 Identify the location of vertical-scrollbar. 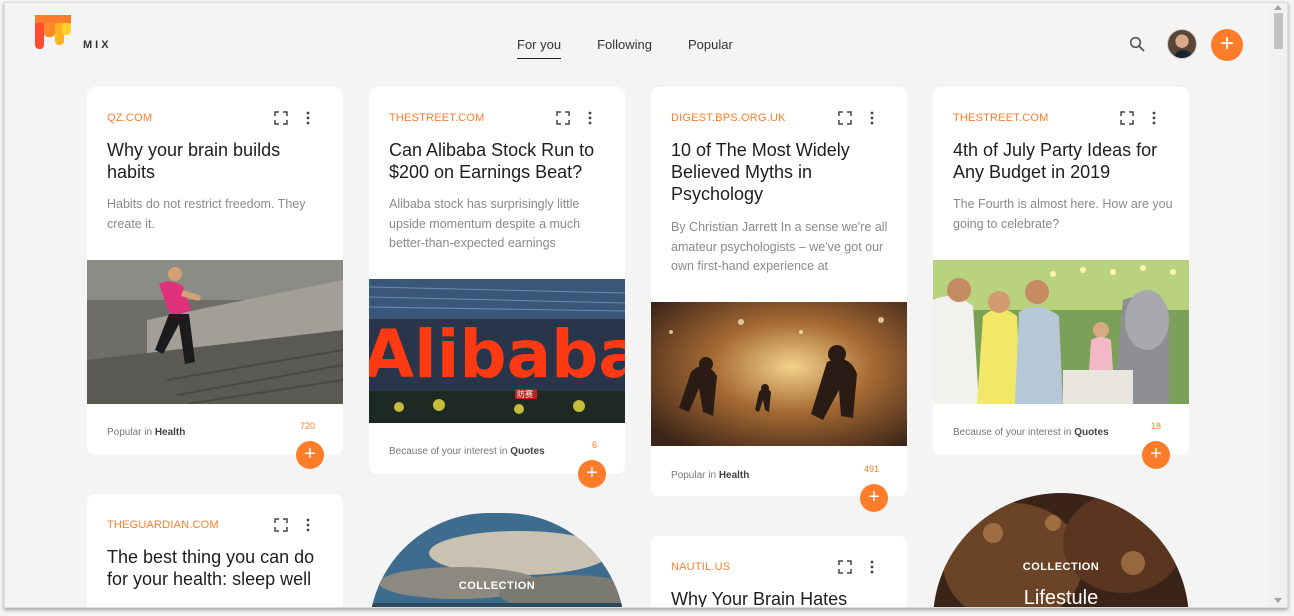
(1278, 305).